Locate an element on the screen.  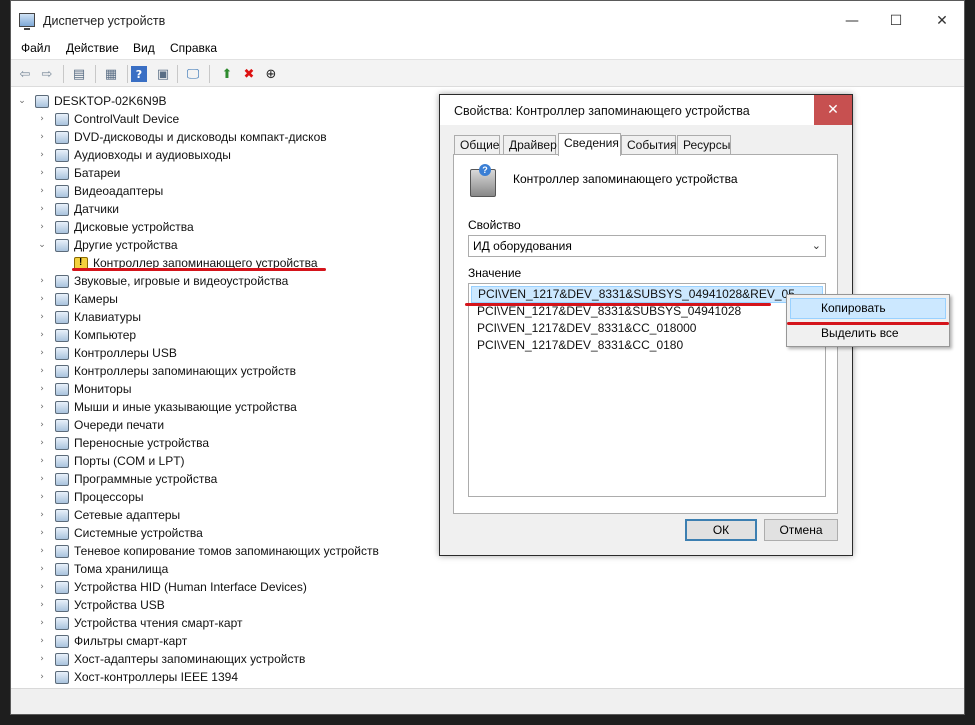
tree-category-item: › Контроллеры запоминающих устройств is located at coordinates (166, 371).